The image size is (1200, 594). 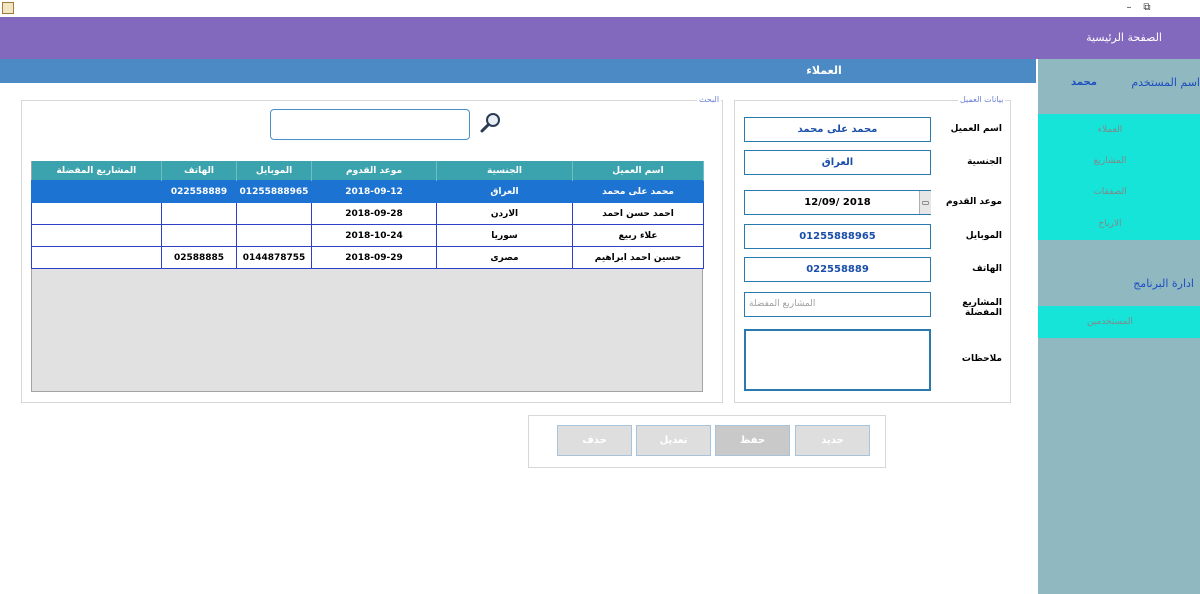 What do you see at coordinates (976, 129) in the screenshot?
I see `name-label: اسم العميل` at bounding box center [976, 129].